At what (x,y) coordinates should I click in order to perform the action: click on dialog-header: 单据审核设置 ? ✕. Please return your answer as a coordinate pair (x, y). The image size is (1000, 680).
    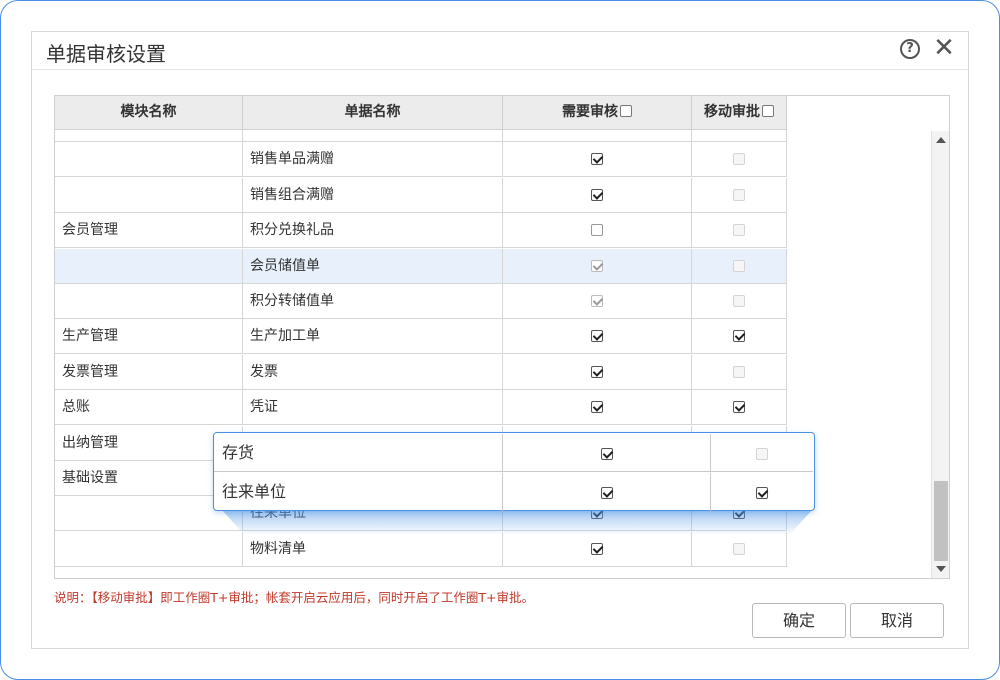
    Looking at the image, I should click on (500, 51).